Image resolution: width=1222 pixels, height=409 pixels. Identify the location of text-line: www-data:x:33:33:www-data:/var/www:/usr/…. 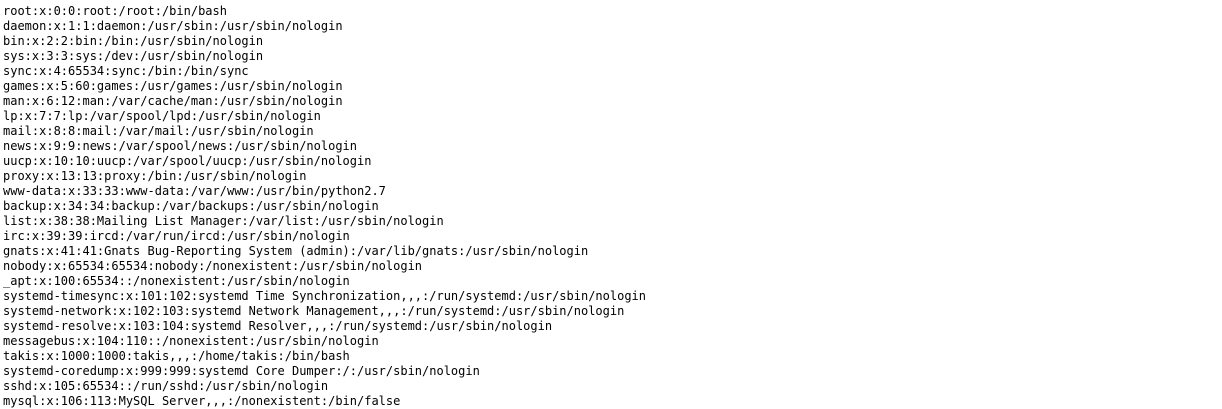
(194, 191).